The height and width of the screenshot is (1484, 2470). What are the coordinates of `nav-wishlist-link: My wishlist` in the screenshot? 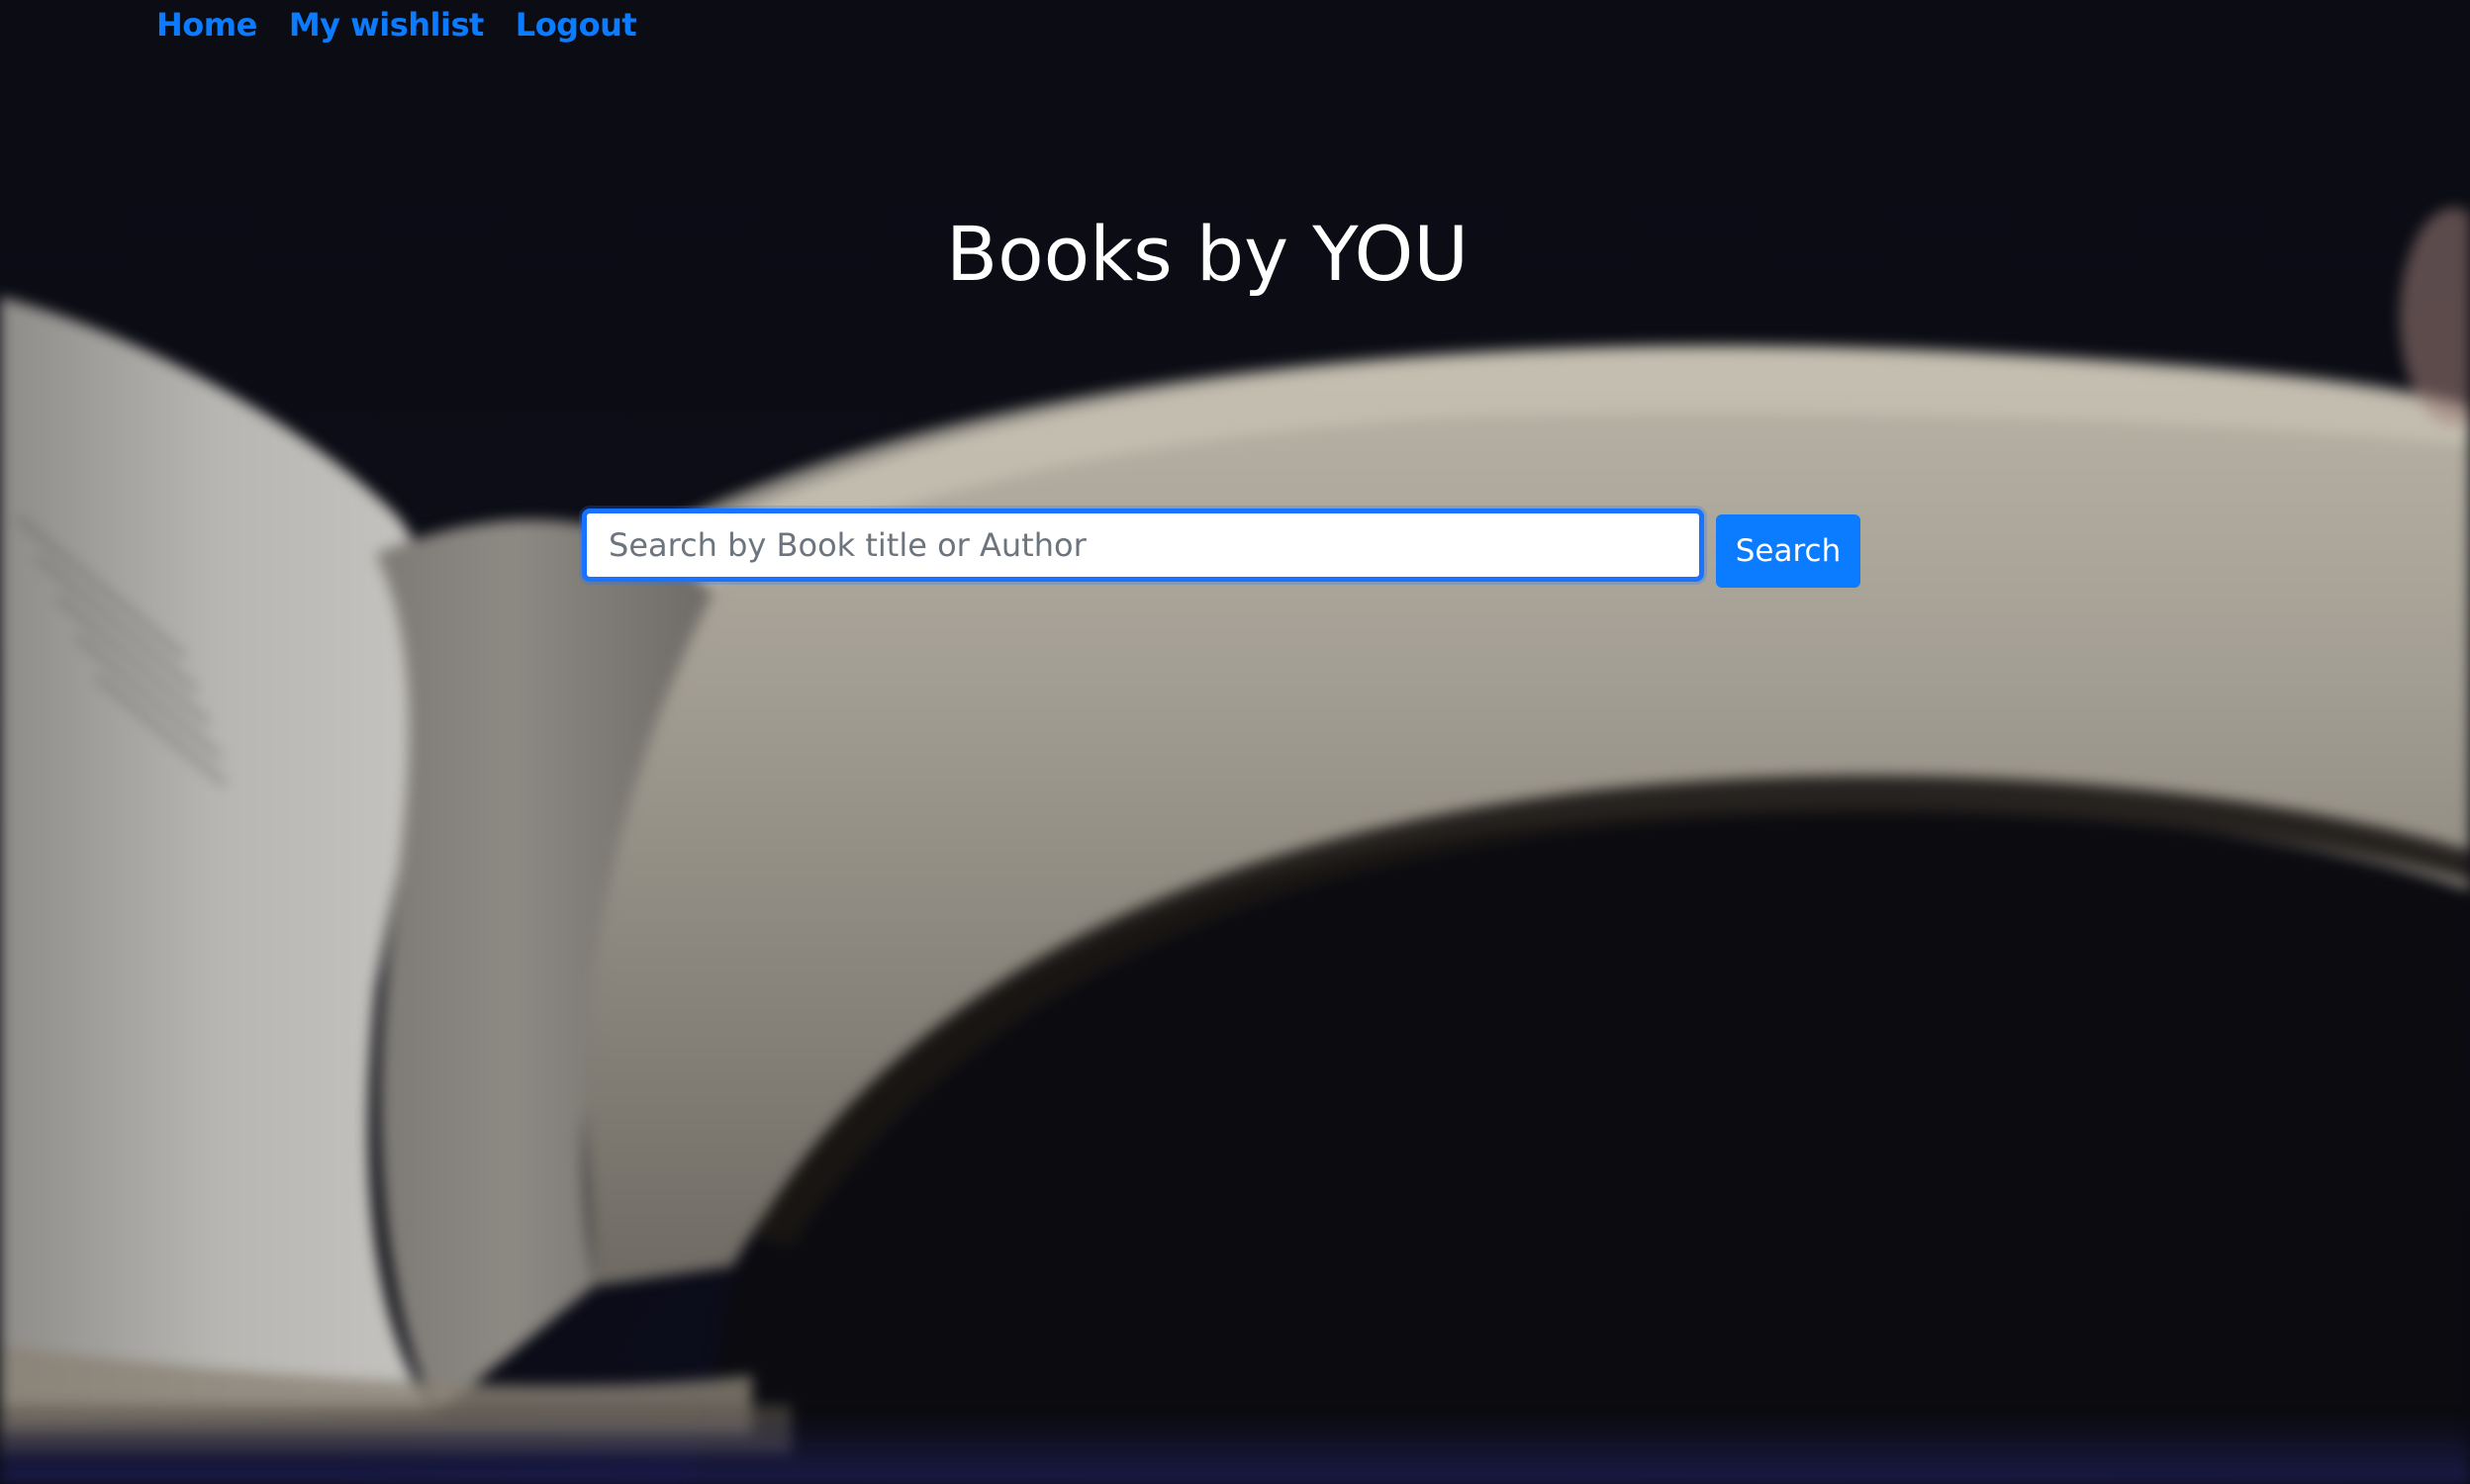 It's located at (387, 25).